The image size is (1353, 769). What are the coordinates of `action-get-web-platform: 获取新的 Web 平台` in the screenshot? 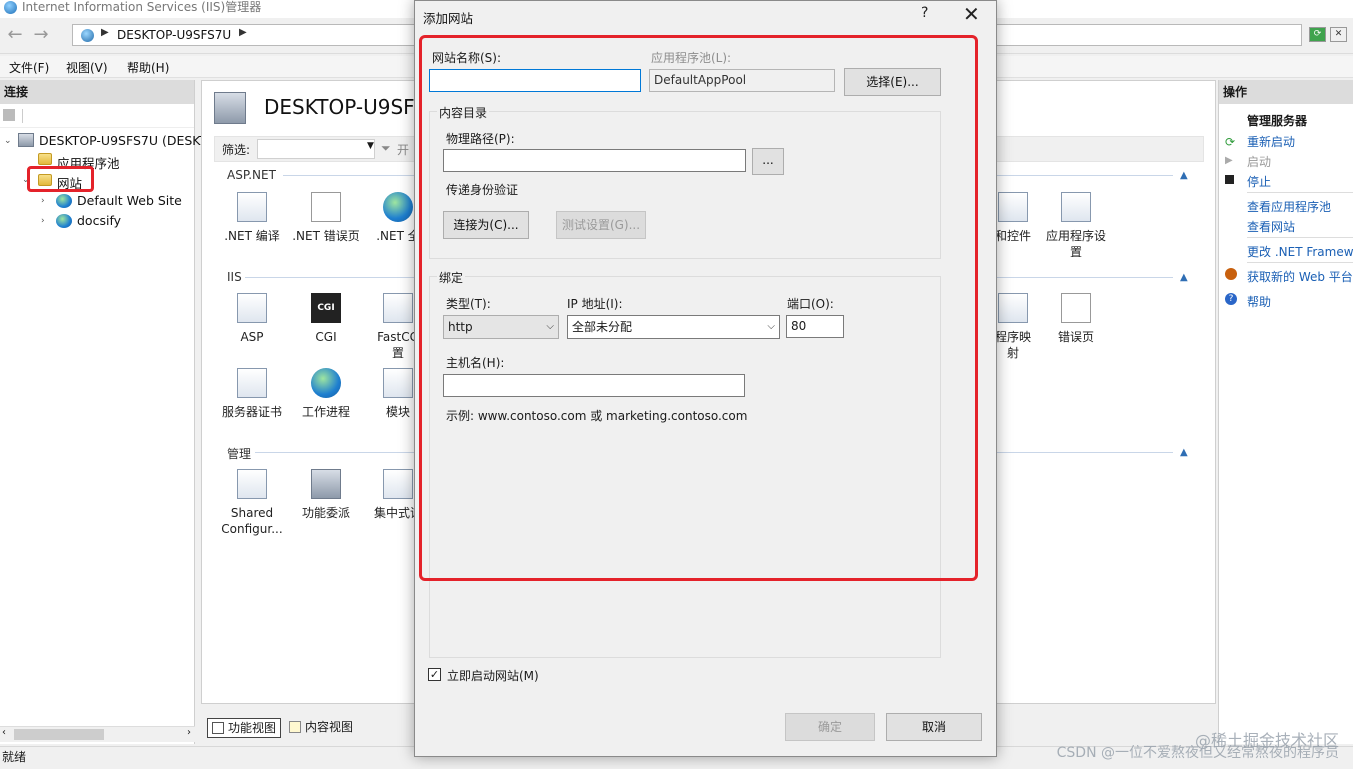 It's located at (1300, 276).